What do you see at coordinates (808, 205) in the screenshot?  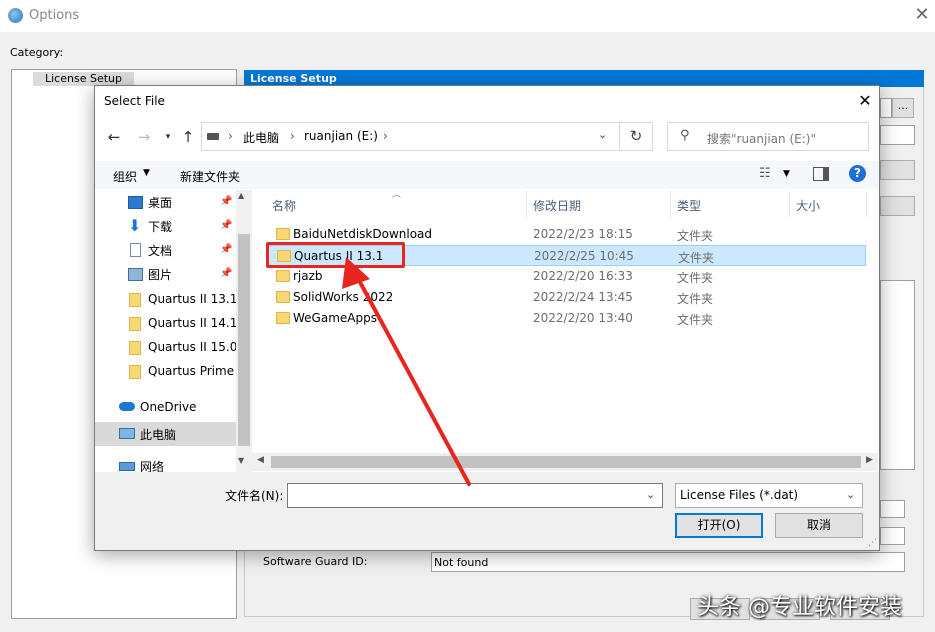 I see `column-header-size: 大小` at bounding box center [808, 205].